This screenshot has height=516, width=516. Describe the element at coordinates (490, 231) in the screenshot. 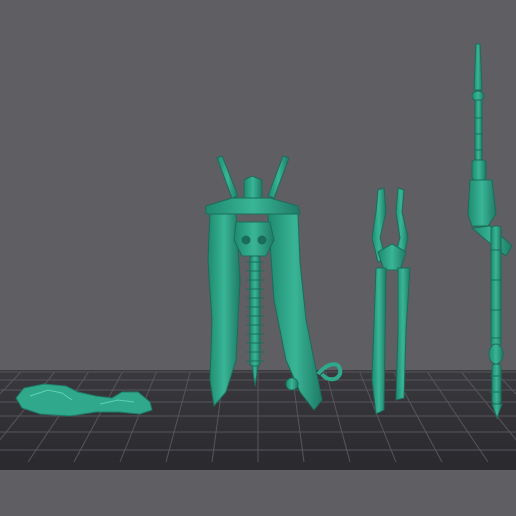

I see `staff-weapon-piece` at that location.